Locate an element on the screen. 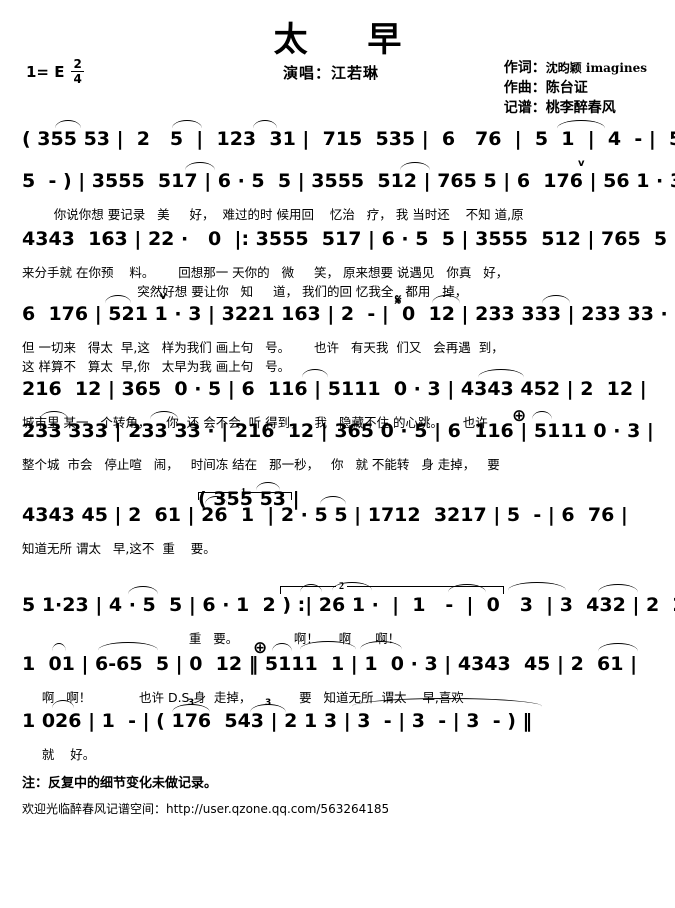 The image size is (675, 908). page-title: 太 早 is located at coordinates (349, 40).